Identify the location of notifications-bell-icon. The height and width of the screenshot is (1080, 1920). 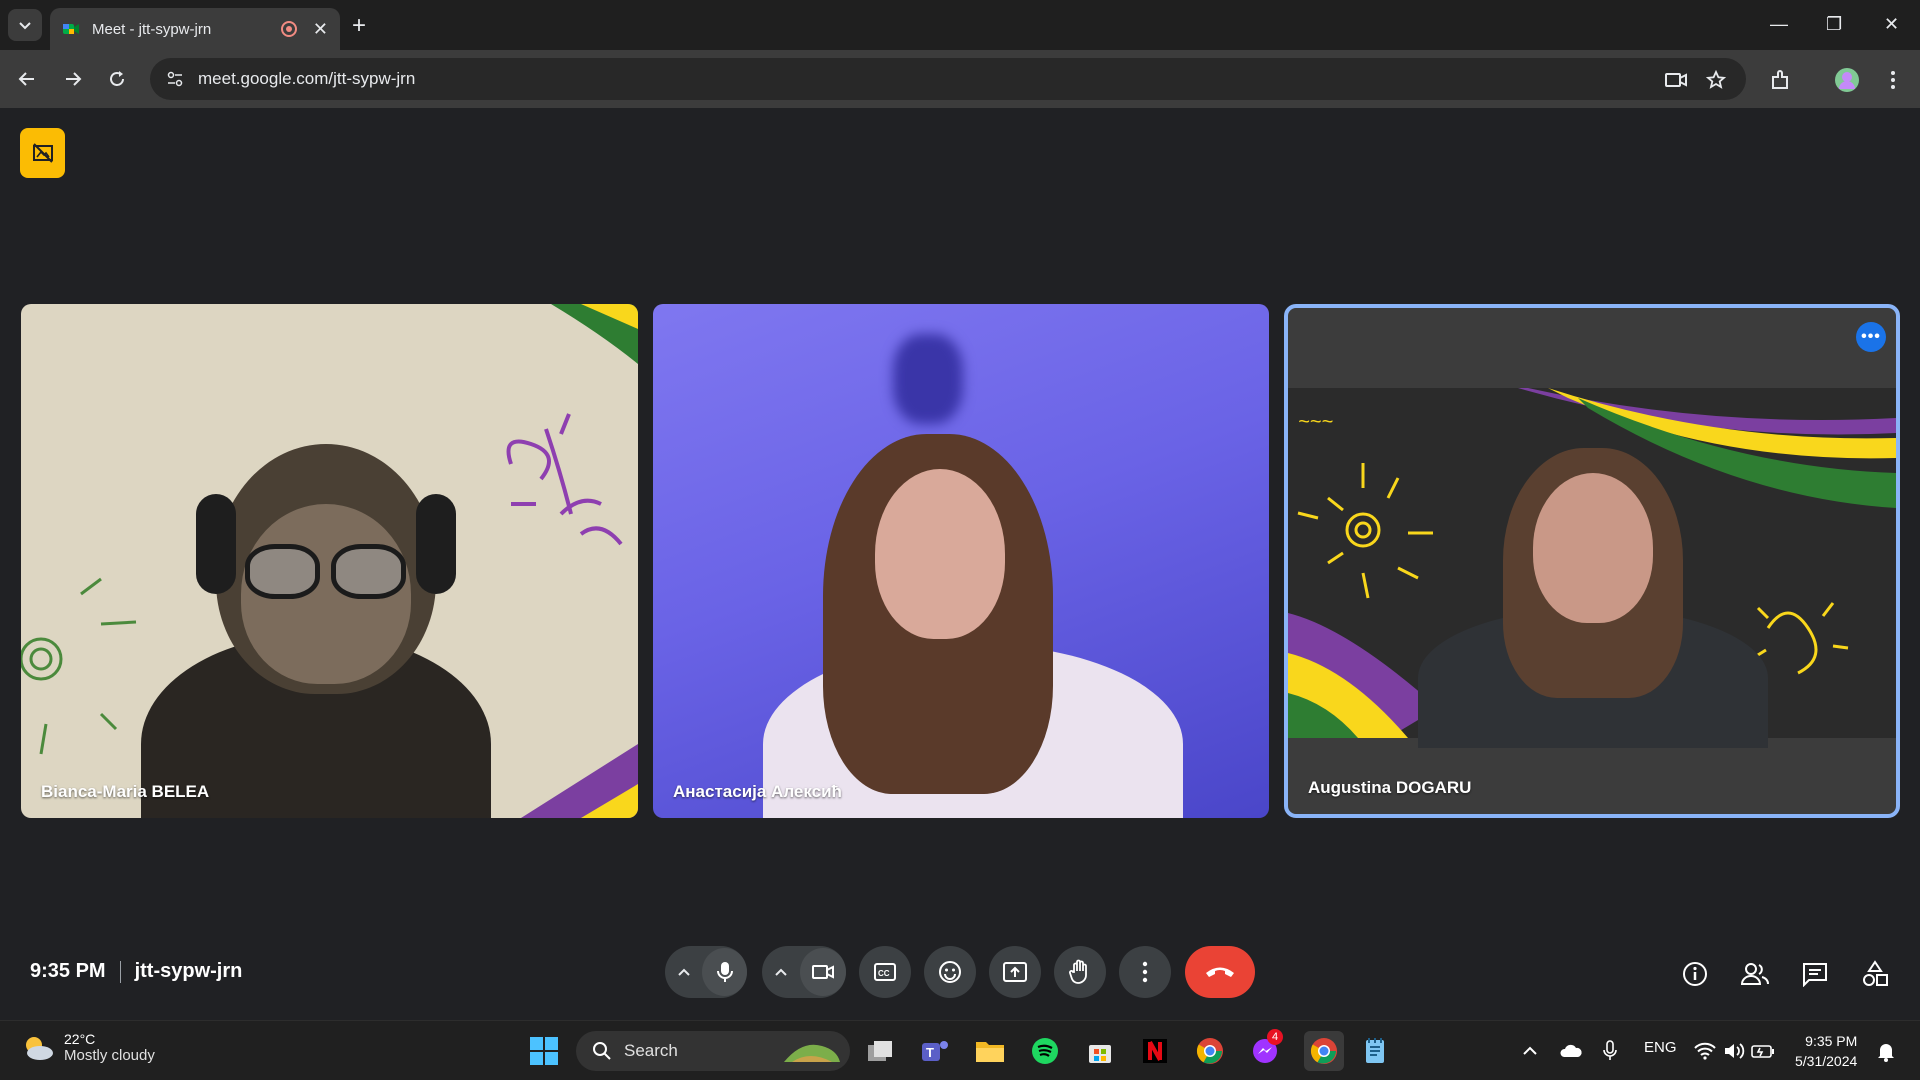
(1886, 1051).